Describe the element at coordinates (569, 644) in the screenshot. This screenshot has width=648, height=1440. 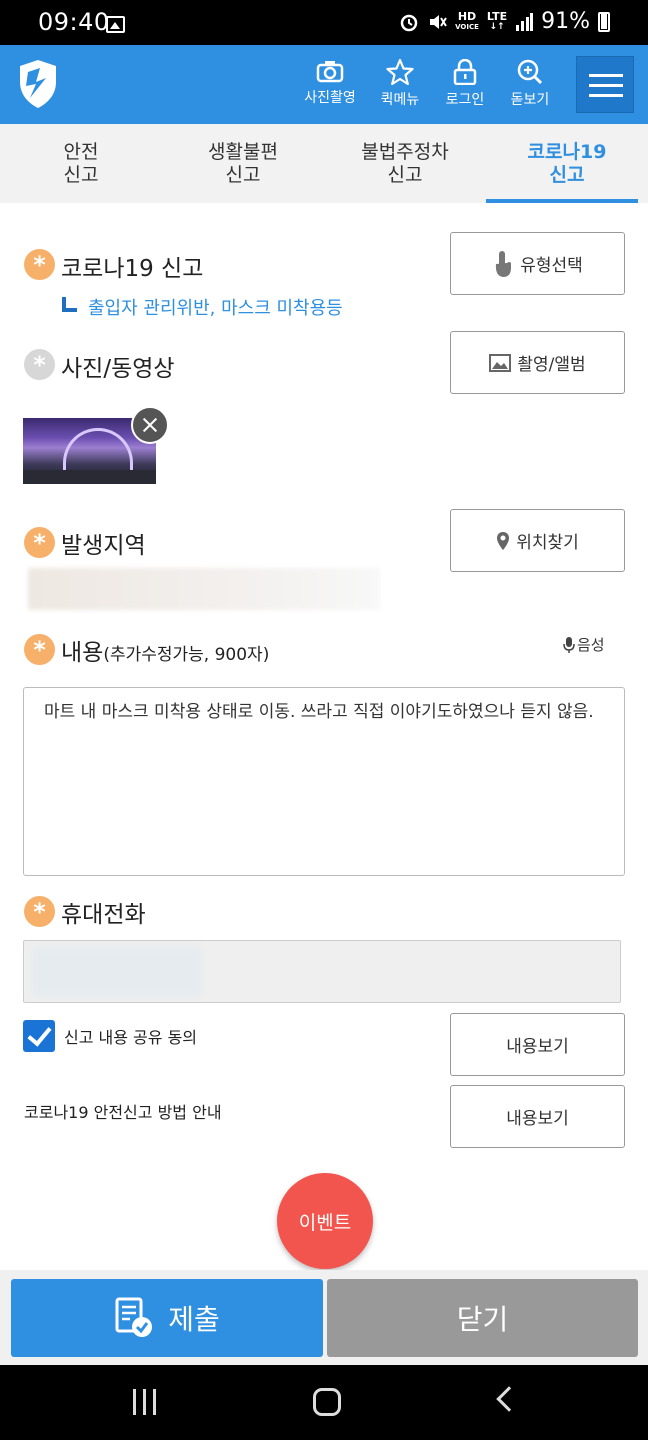
I see `microphone-icon` at that location.